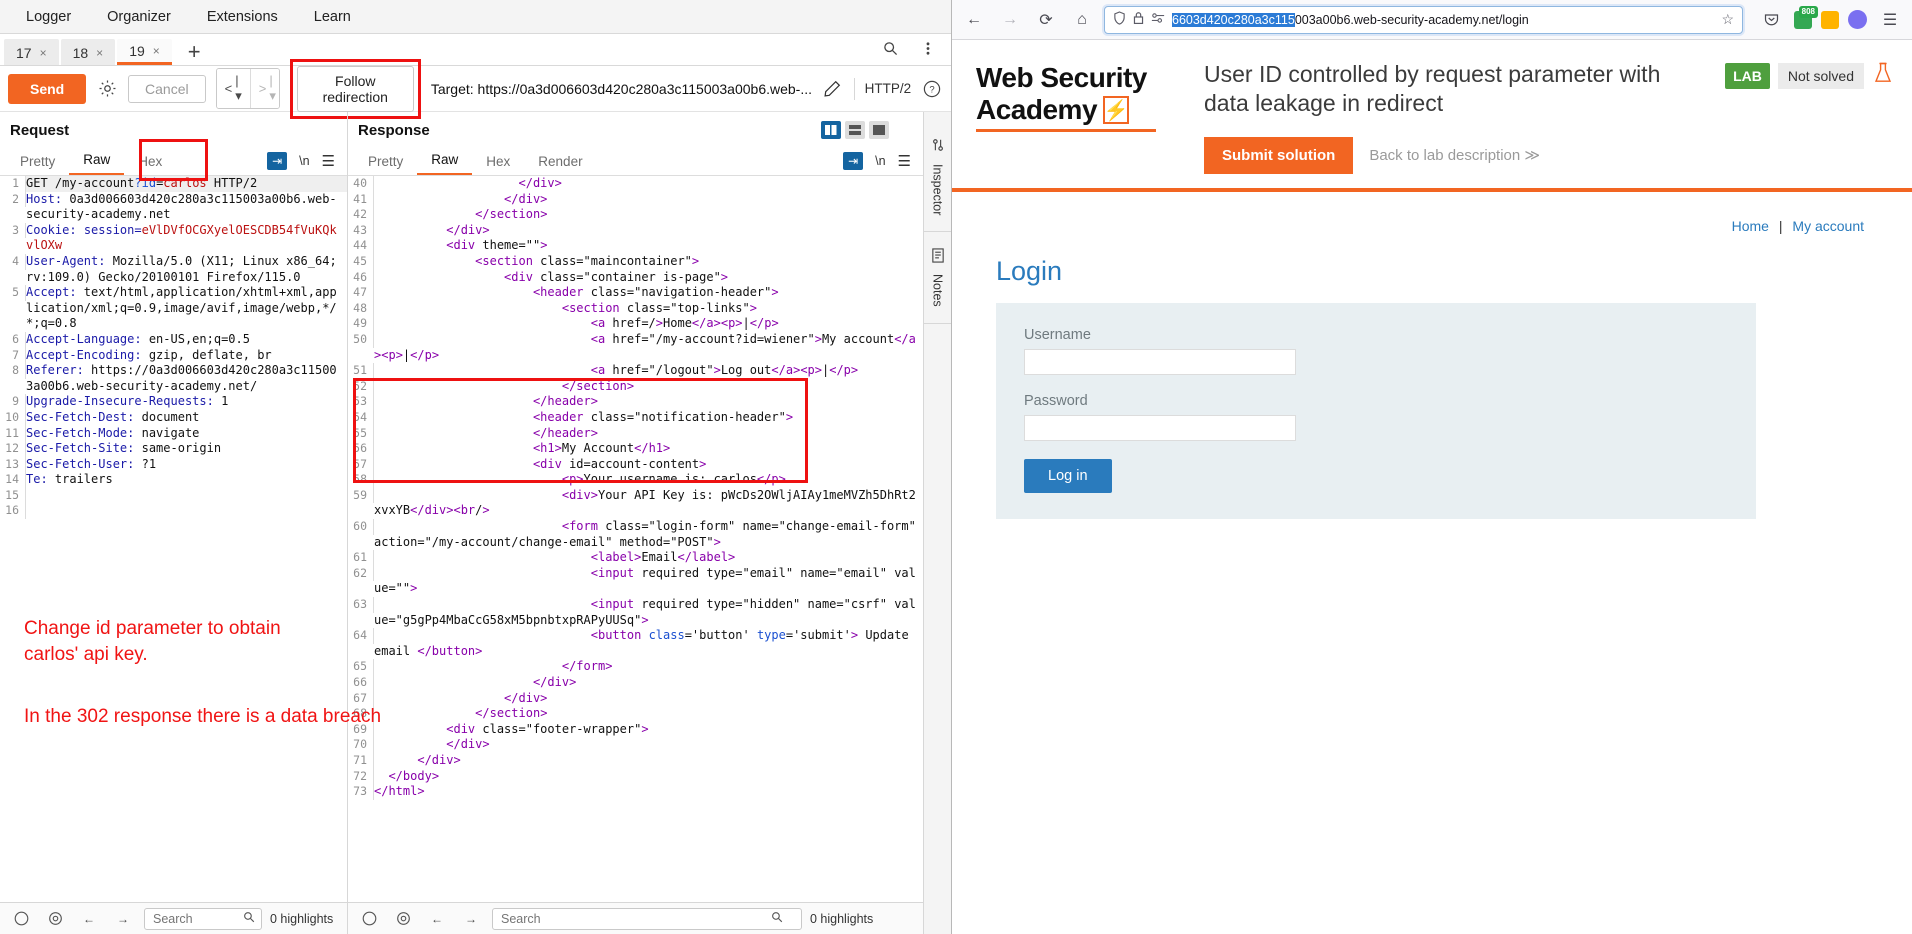  Describe the element at coordinates (31, 52) in the screenshot. I see `repeater-tab-17: 17 ×` at that location.